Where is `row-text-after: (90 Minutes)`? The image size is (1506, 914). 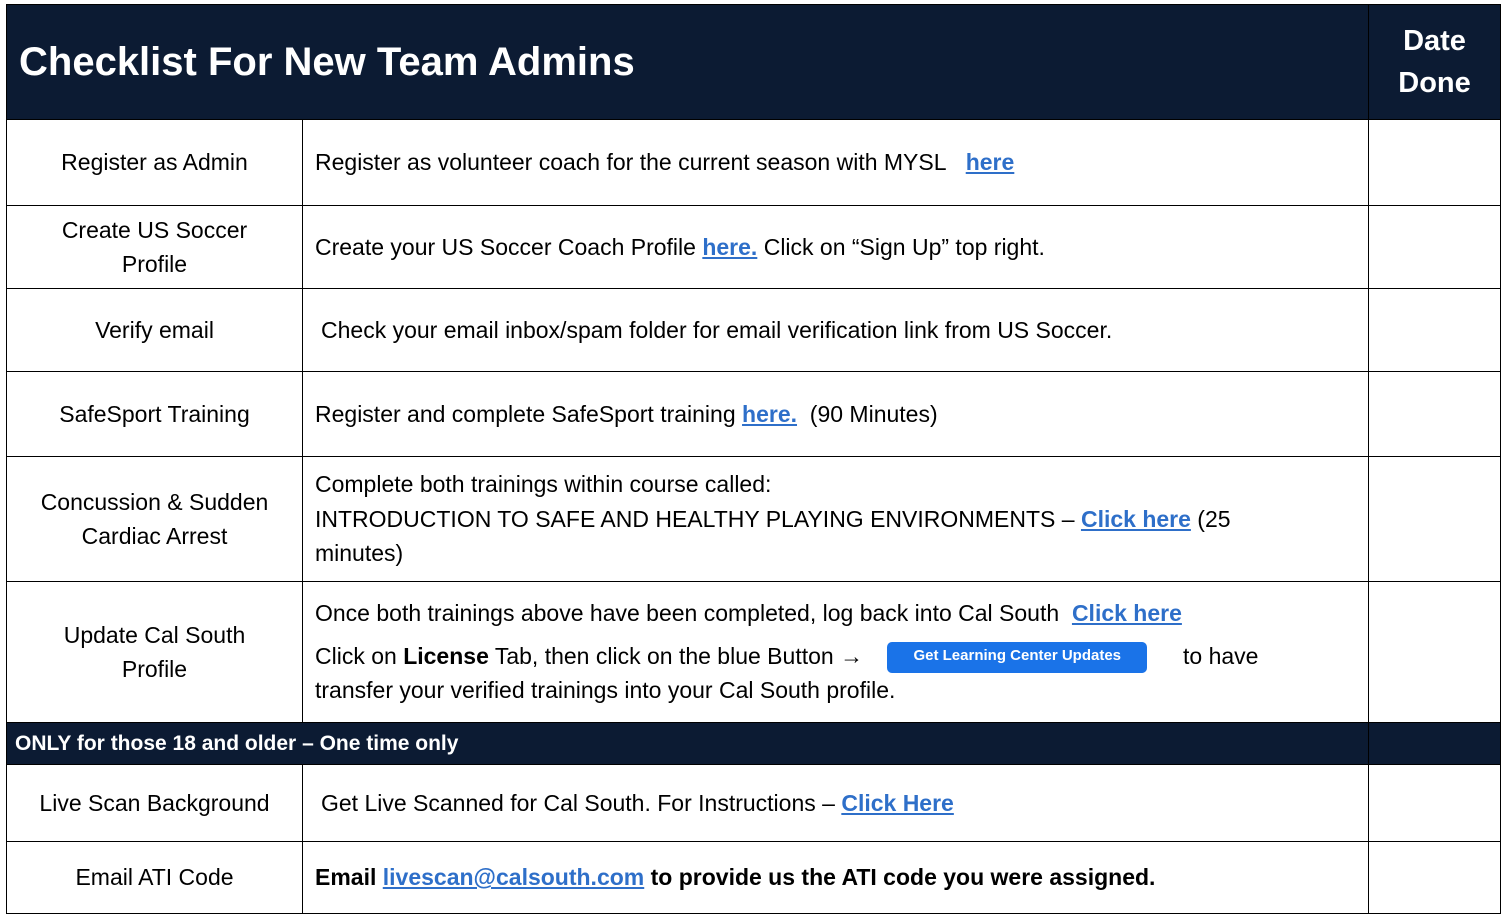
row-text-after: (90 Minutes) is located at coordinates (873, 413).